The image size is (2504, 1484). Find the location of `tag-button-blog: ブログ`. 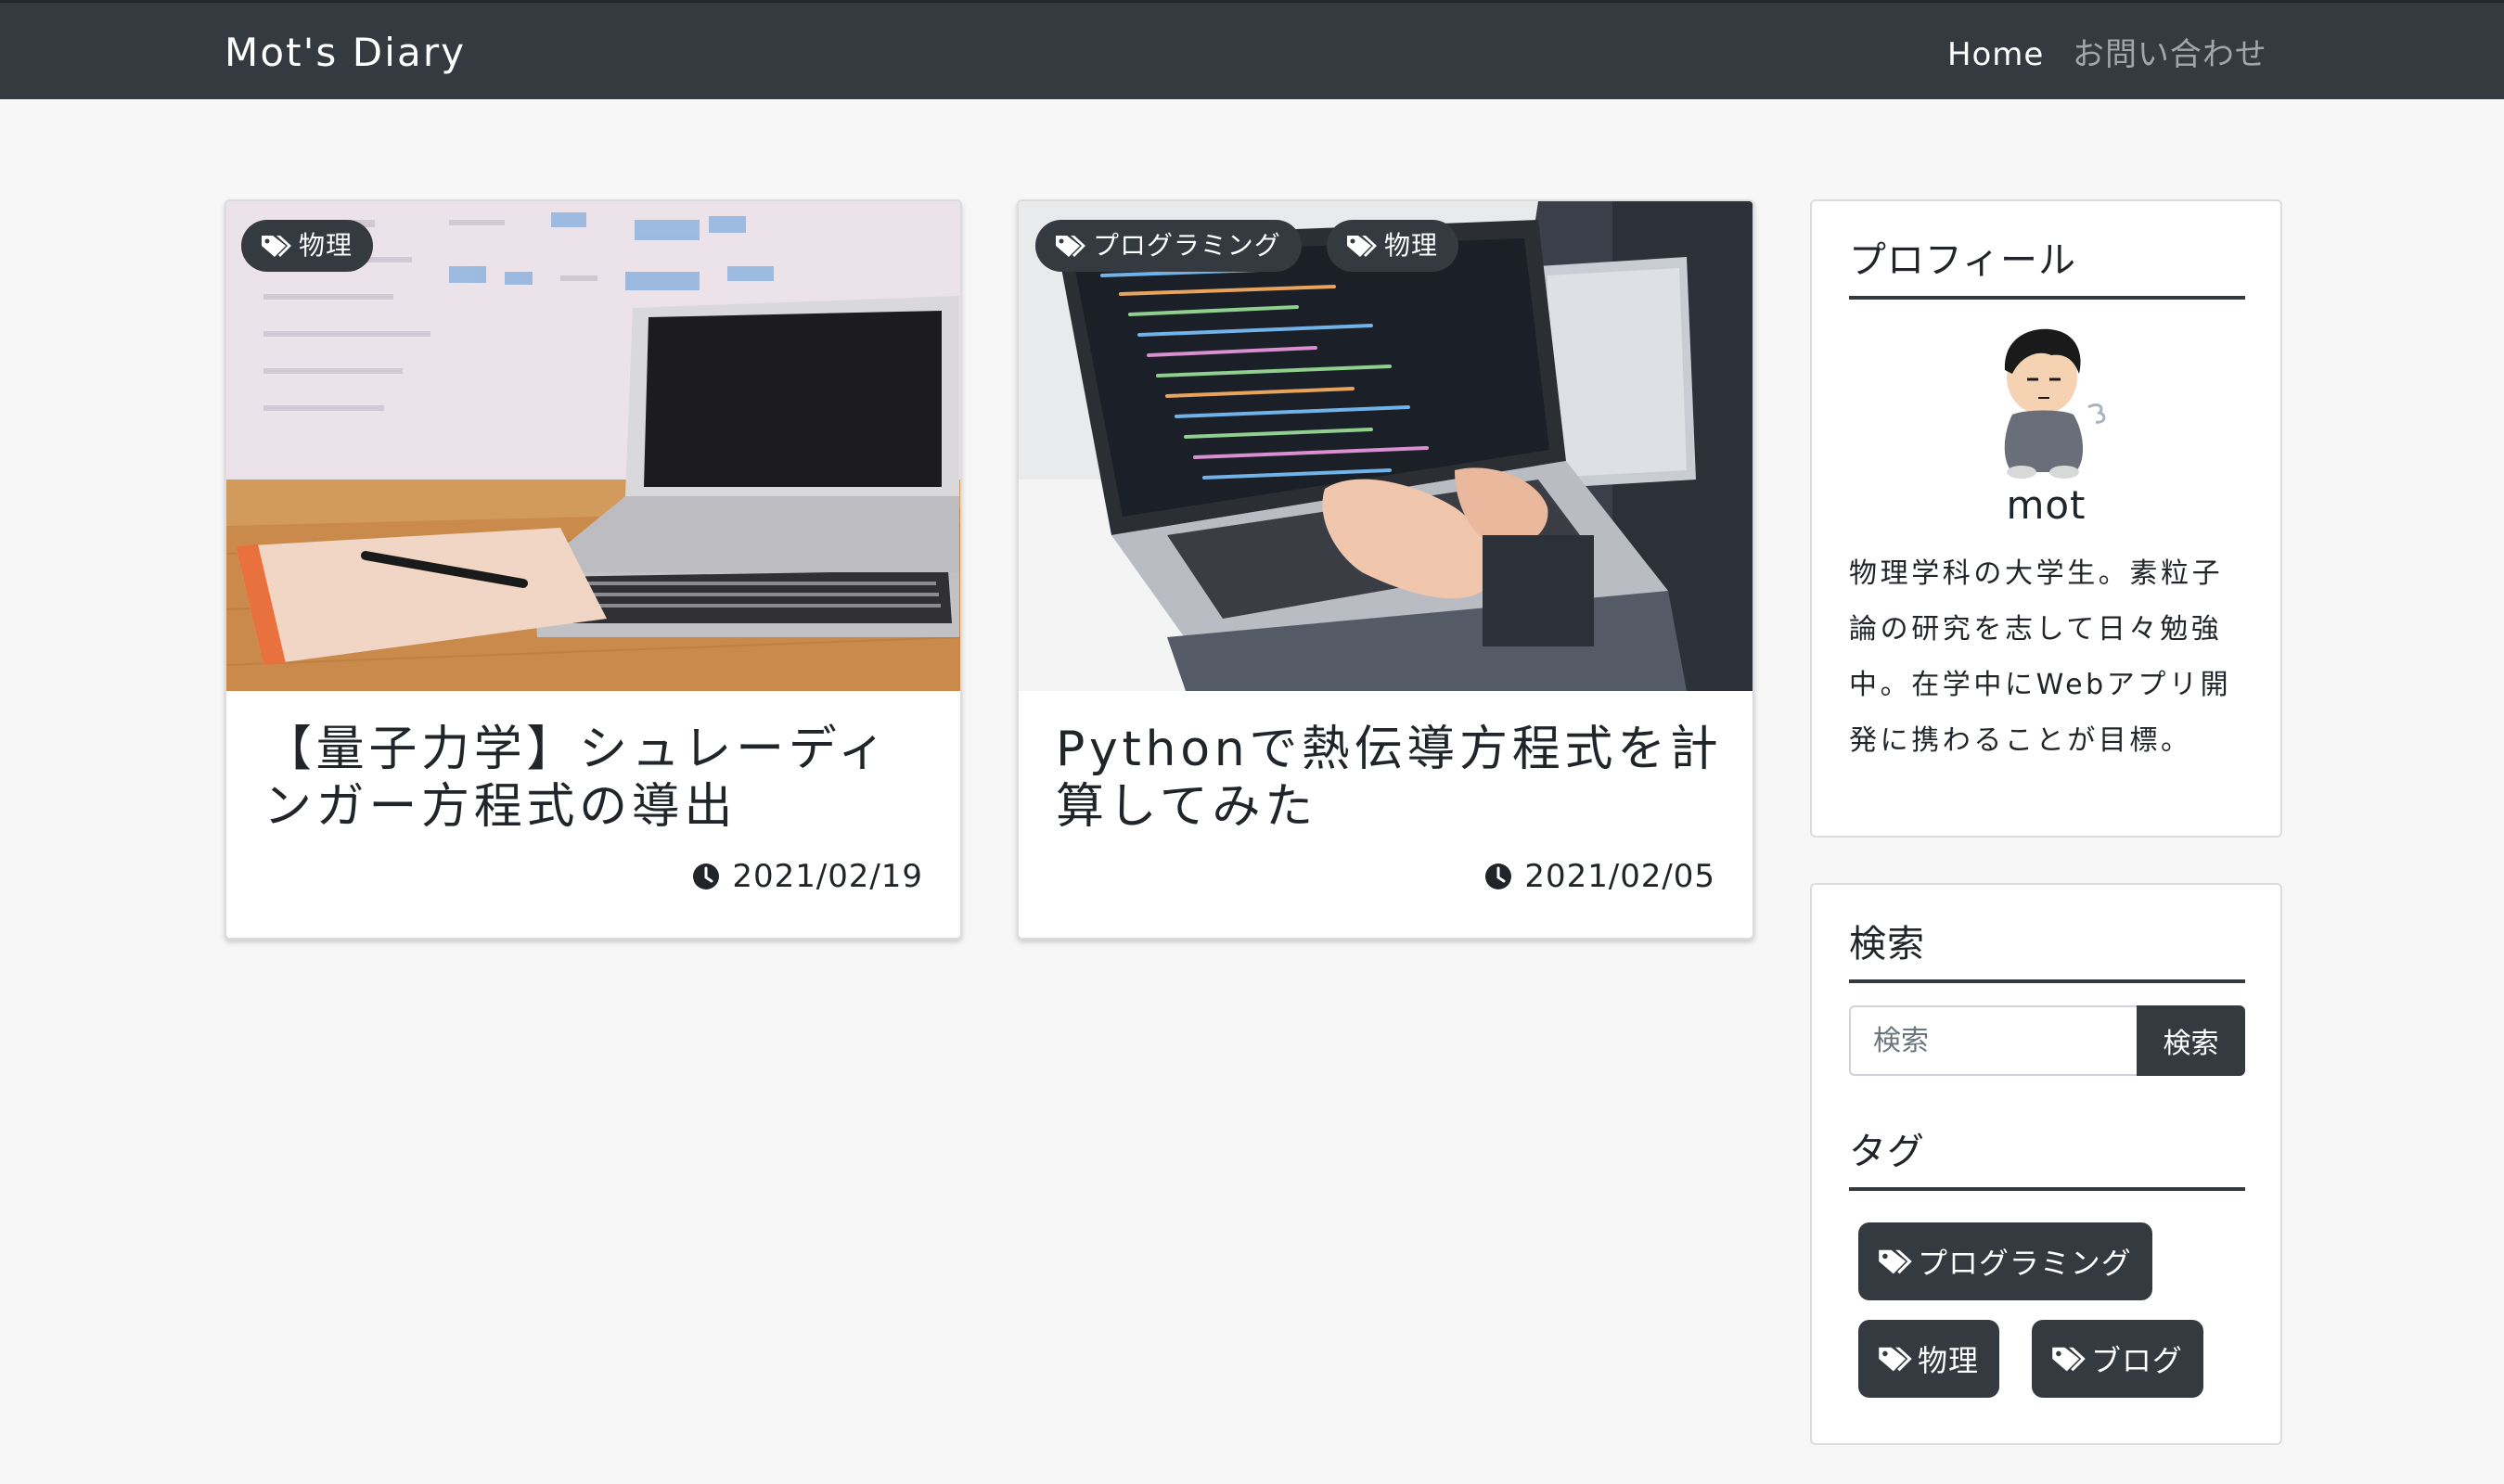

tag-button-blog: ブログ is located at coordinates (2117, 1359).